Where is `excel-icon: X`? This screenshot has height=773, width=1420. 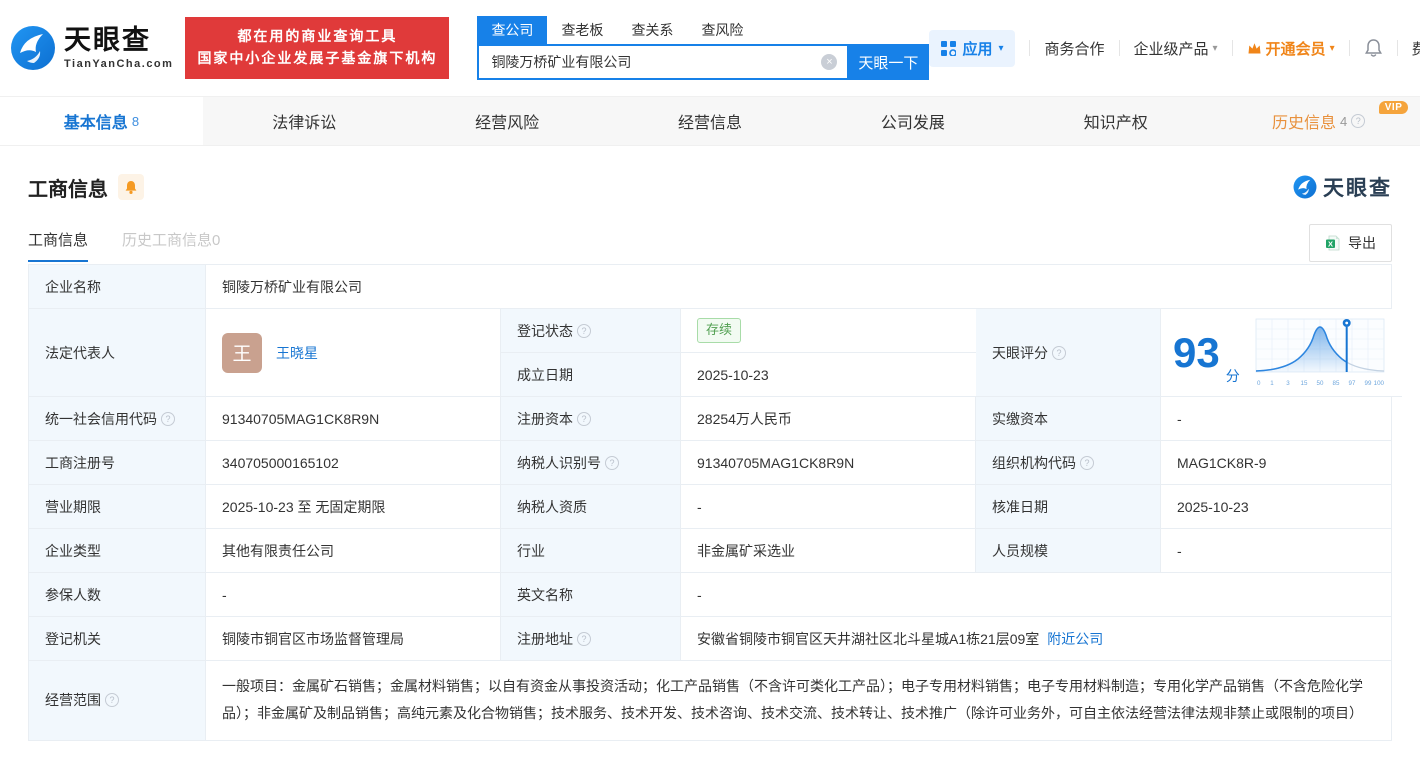
excel-icon: X is located at coordinates (1333, 243).